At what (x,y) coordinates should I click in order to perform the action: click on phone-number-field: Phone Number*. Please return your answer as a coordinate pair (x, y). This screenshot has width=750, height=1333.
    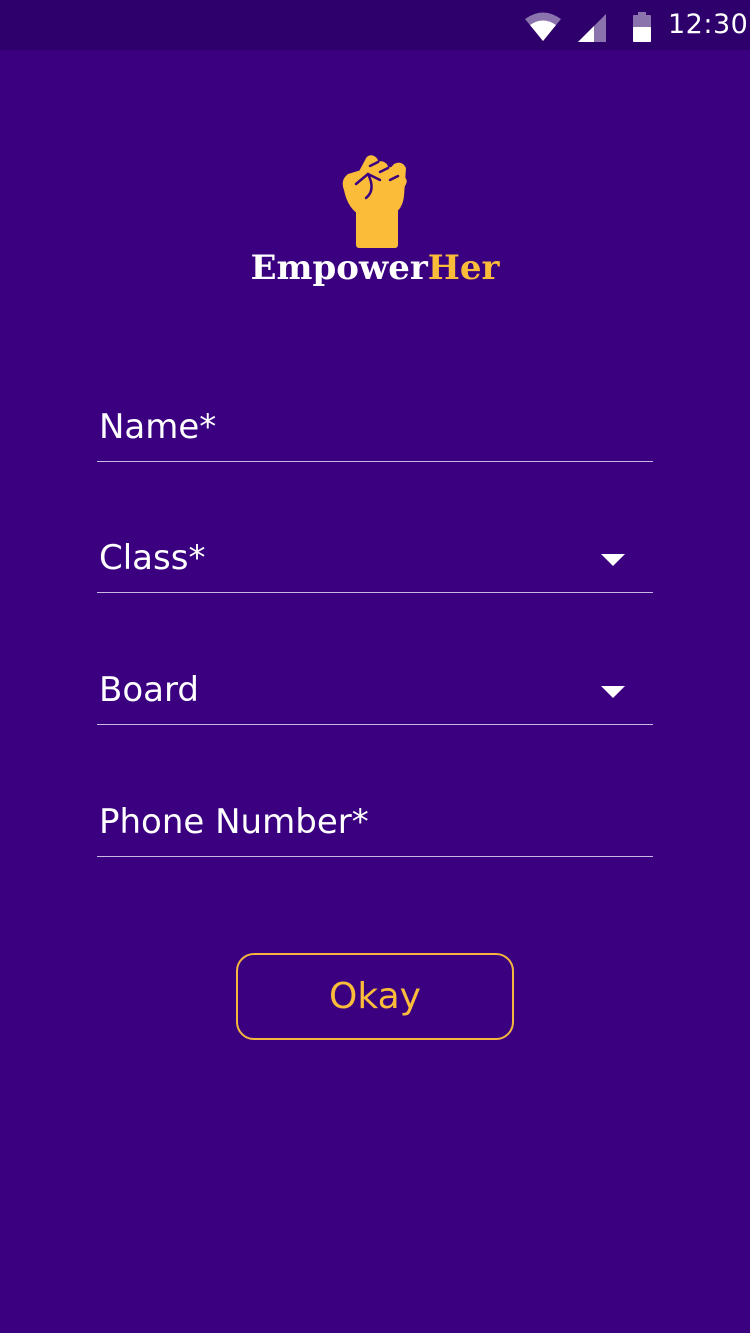
    Looking at the image, I should click on (375, 824).